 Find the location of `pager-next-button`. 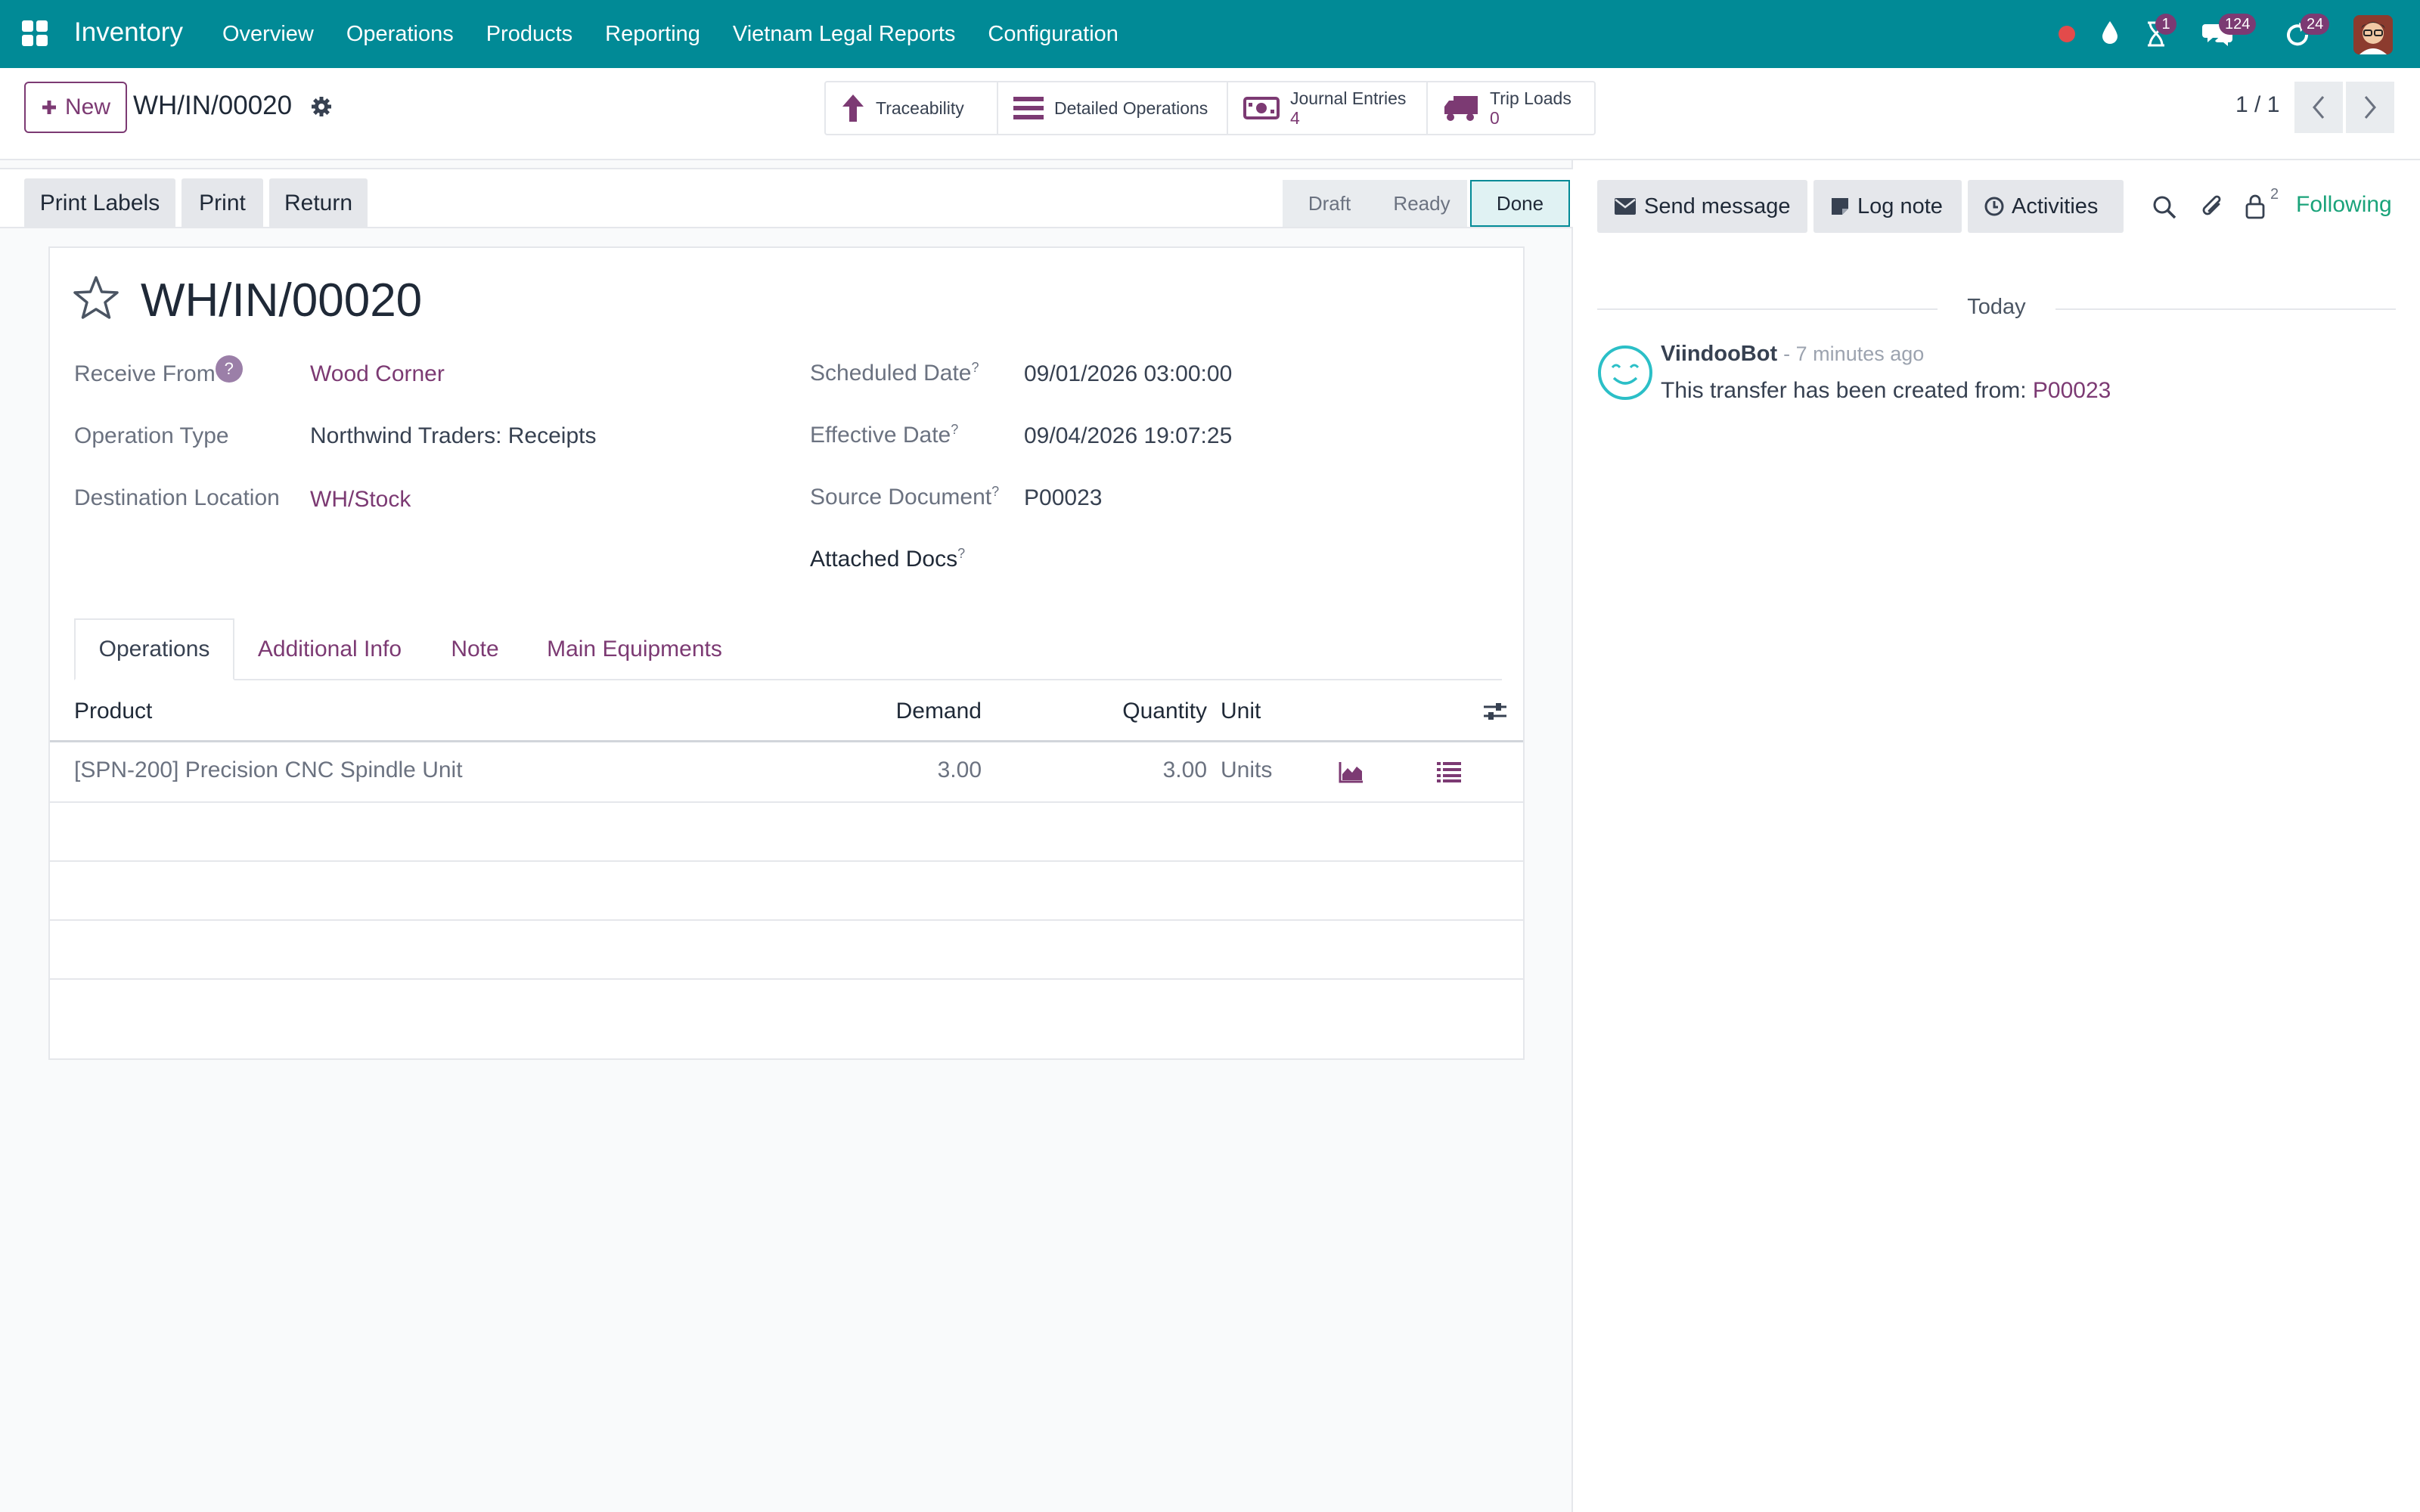

pager-next-button is located at coordinates (2370, 107).